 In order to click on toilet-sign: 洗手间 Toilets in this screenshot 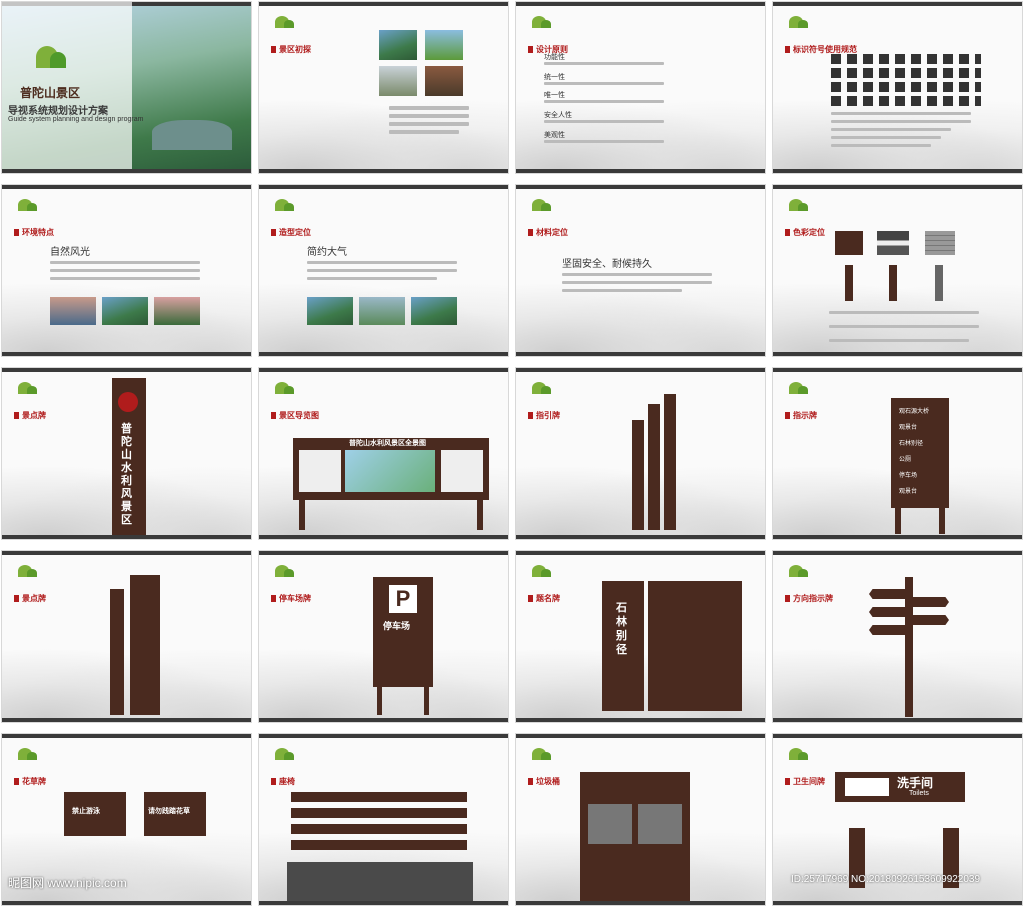, I will do `click(900, 787)`.